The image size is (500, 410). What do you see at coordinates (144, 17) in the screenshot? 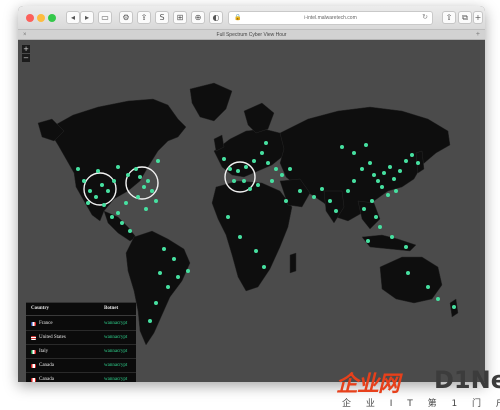
I see `share-extension-icon: ⇪` at bounding box center [144, 17].